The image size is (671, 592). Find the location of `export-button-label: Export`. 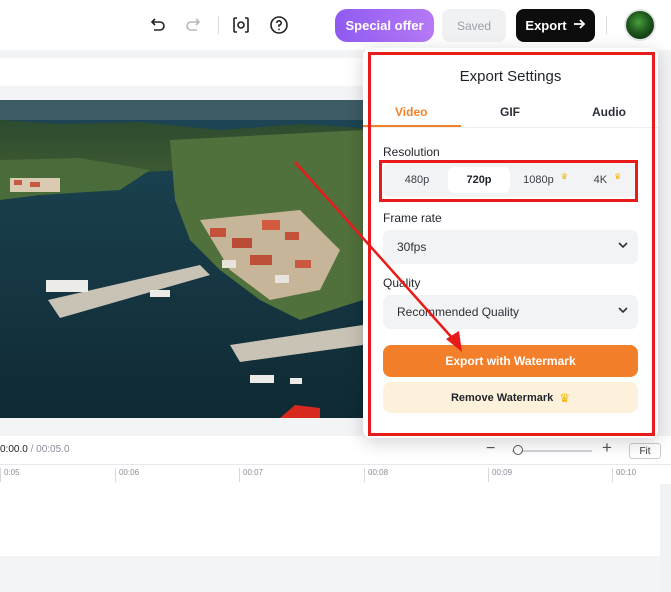

export-button-label: Export is located at coordinates (546, 25).